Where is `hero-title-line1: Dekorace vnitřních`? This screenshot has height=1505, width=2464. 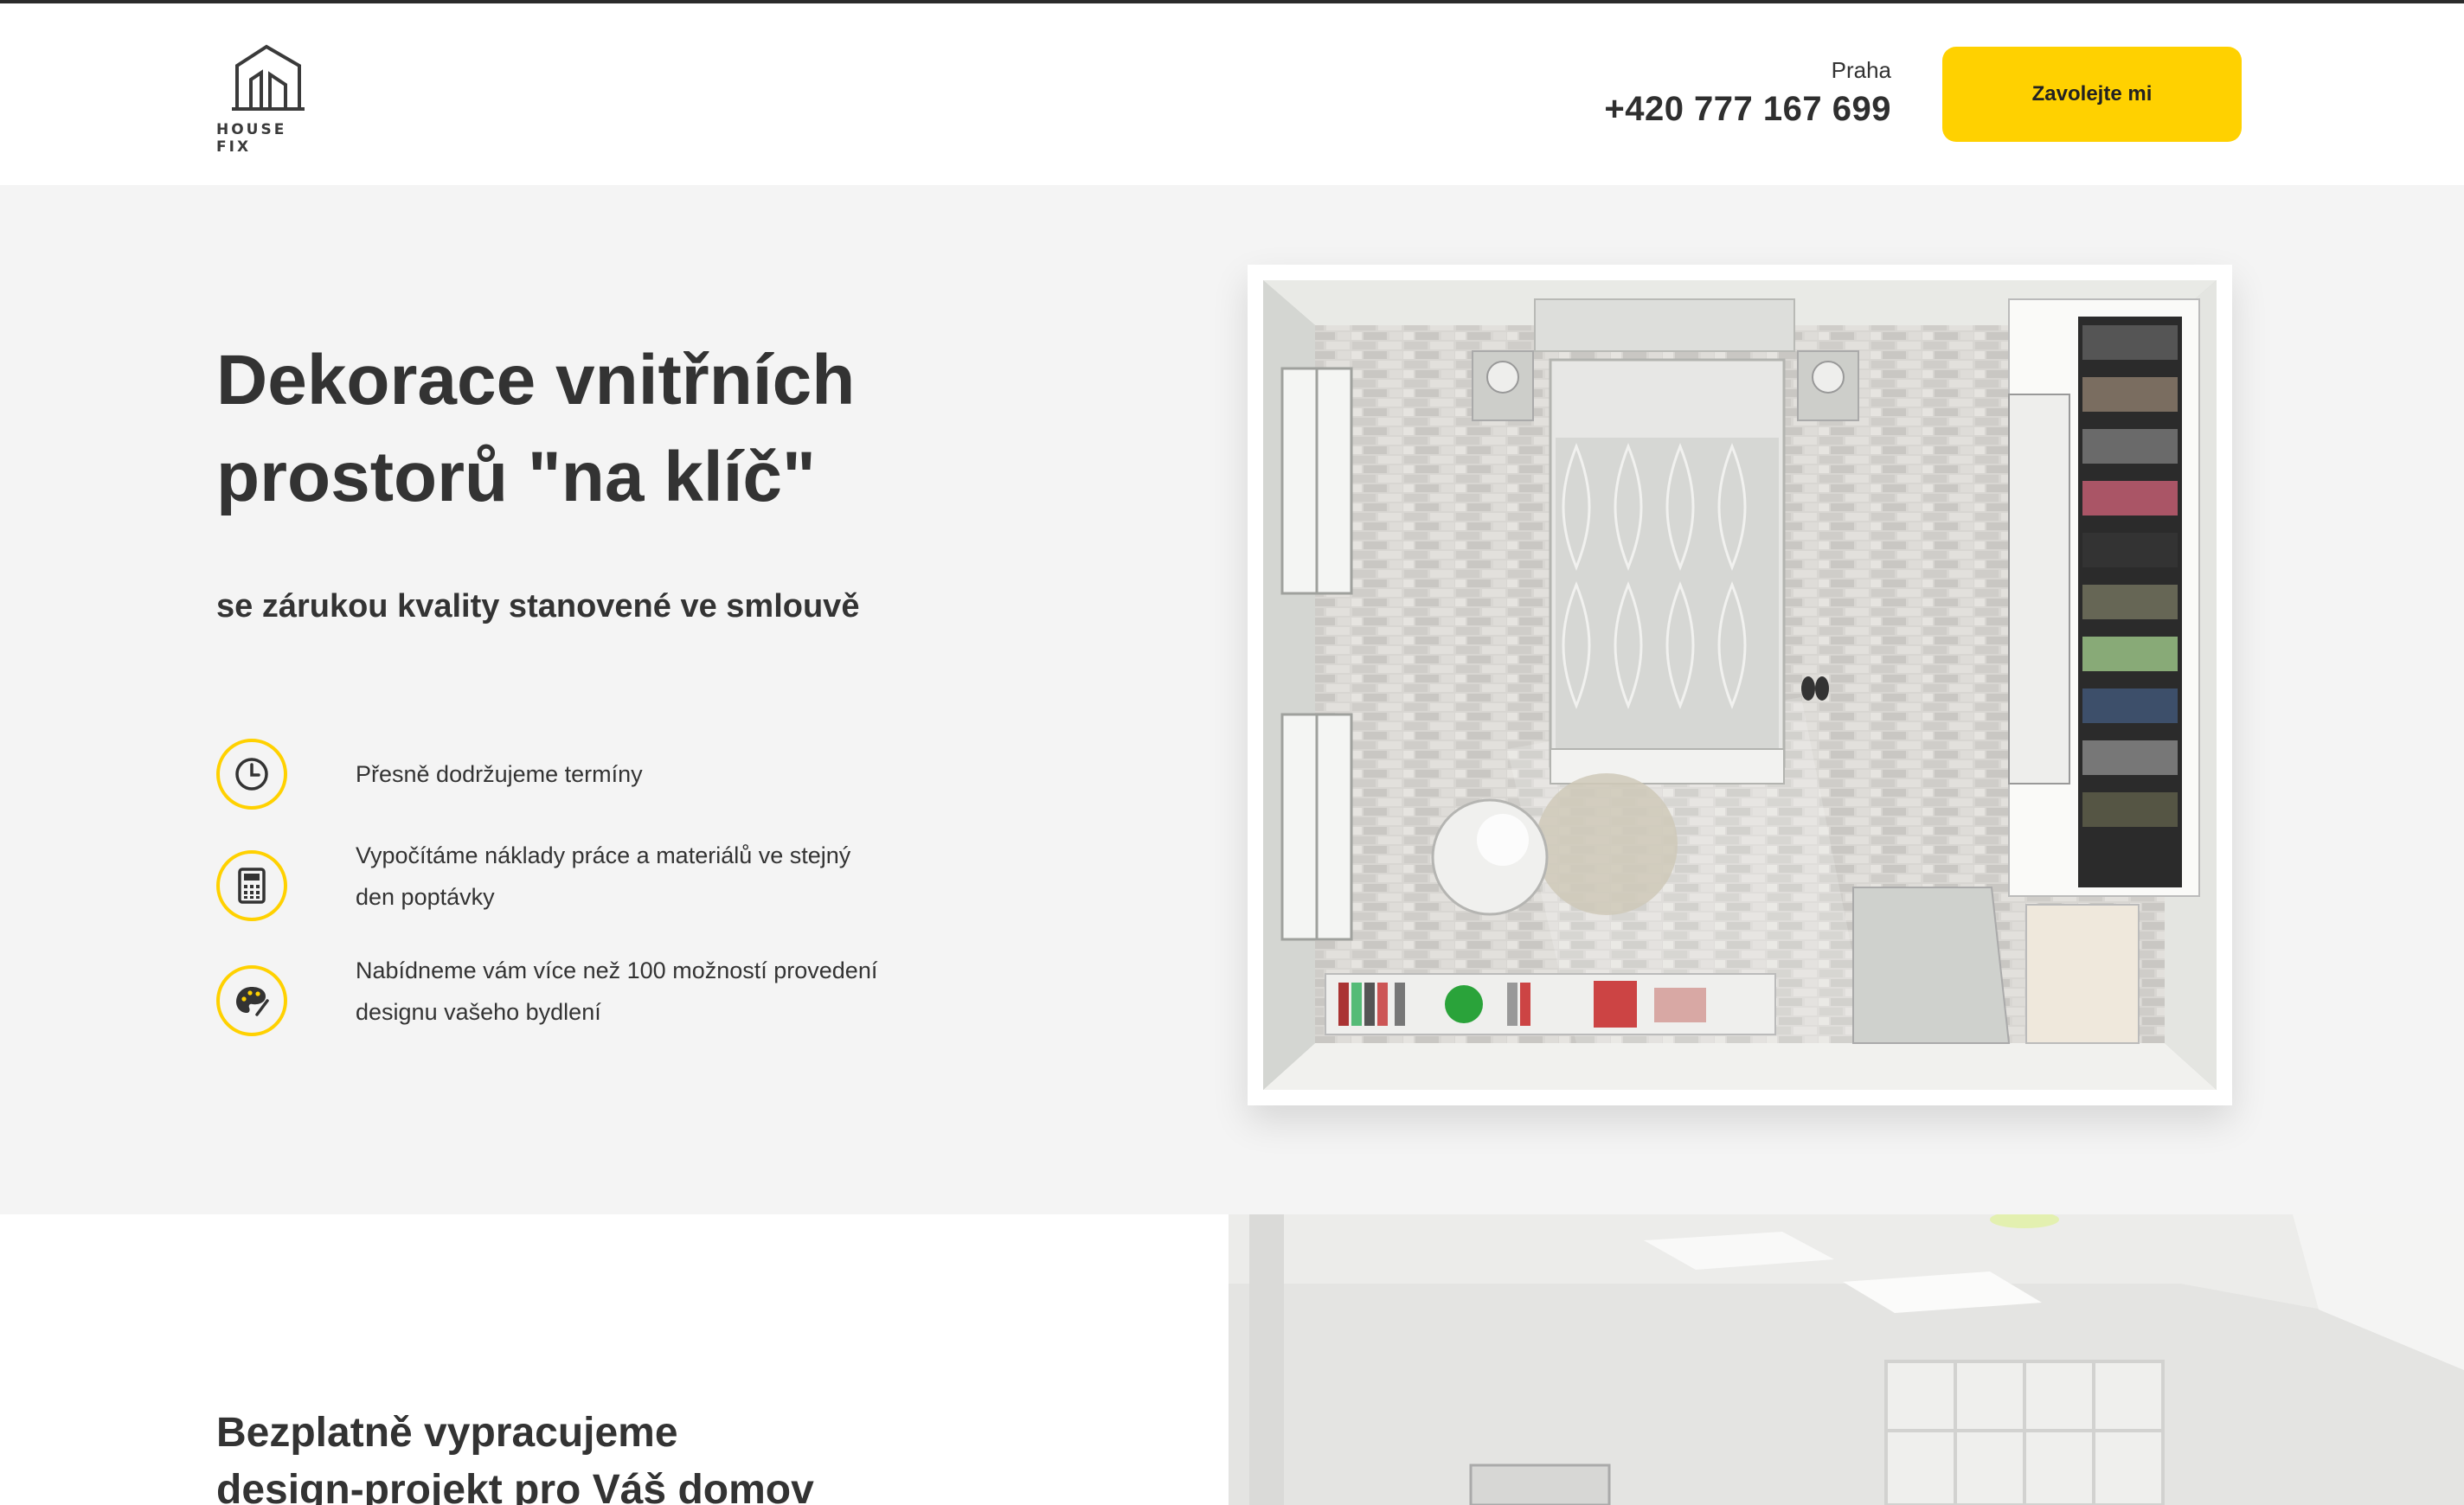 hero-title-line1: Dekorace vnitřních is located at coordinates (536, 380).